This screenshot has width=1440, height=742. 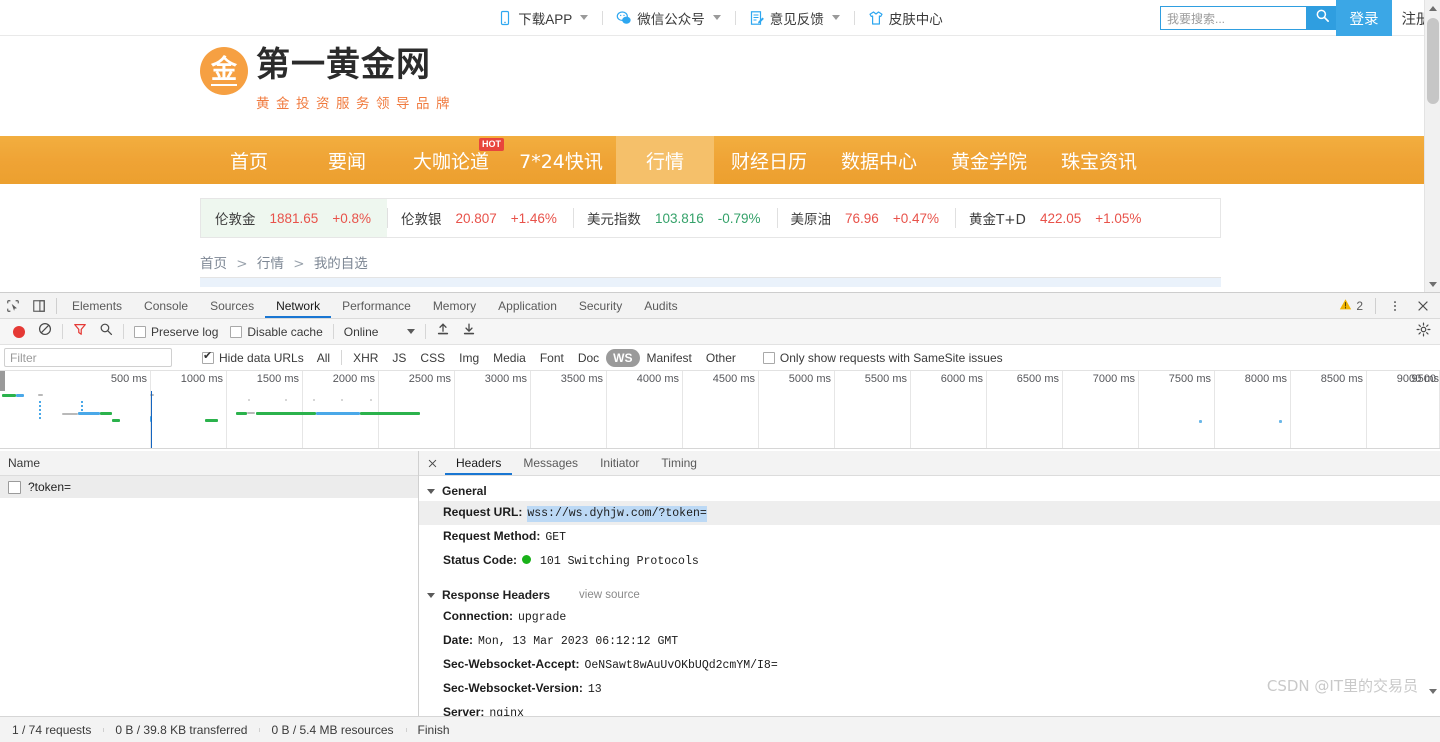 What do you see at coordinates (679, 463) in the screenshot?
I see `detail-tab-timing: Timing` at bounding box center [679, 463].